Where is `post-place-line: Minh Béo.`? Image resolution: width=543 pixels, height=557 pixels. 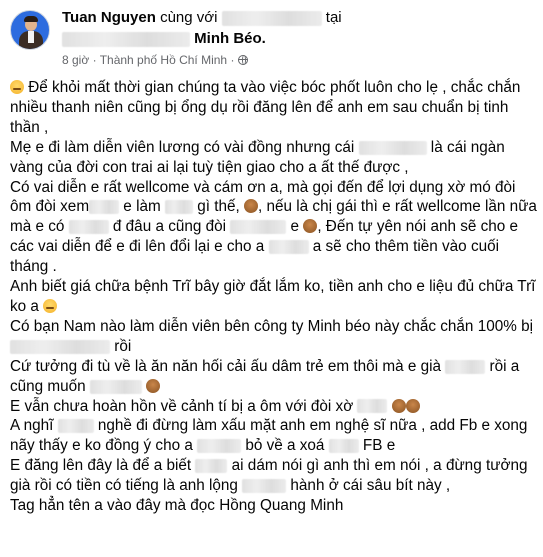 post-place-line: Minh Béo. is located at coordinates (164, 38).